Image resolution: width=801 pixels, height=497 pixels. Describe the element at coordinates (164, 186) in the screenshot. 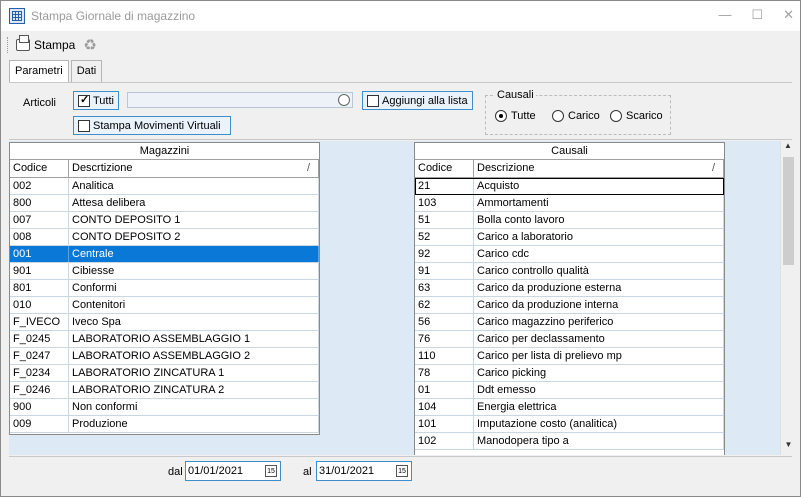

I see `table-row: 002 Analitica` at that location.